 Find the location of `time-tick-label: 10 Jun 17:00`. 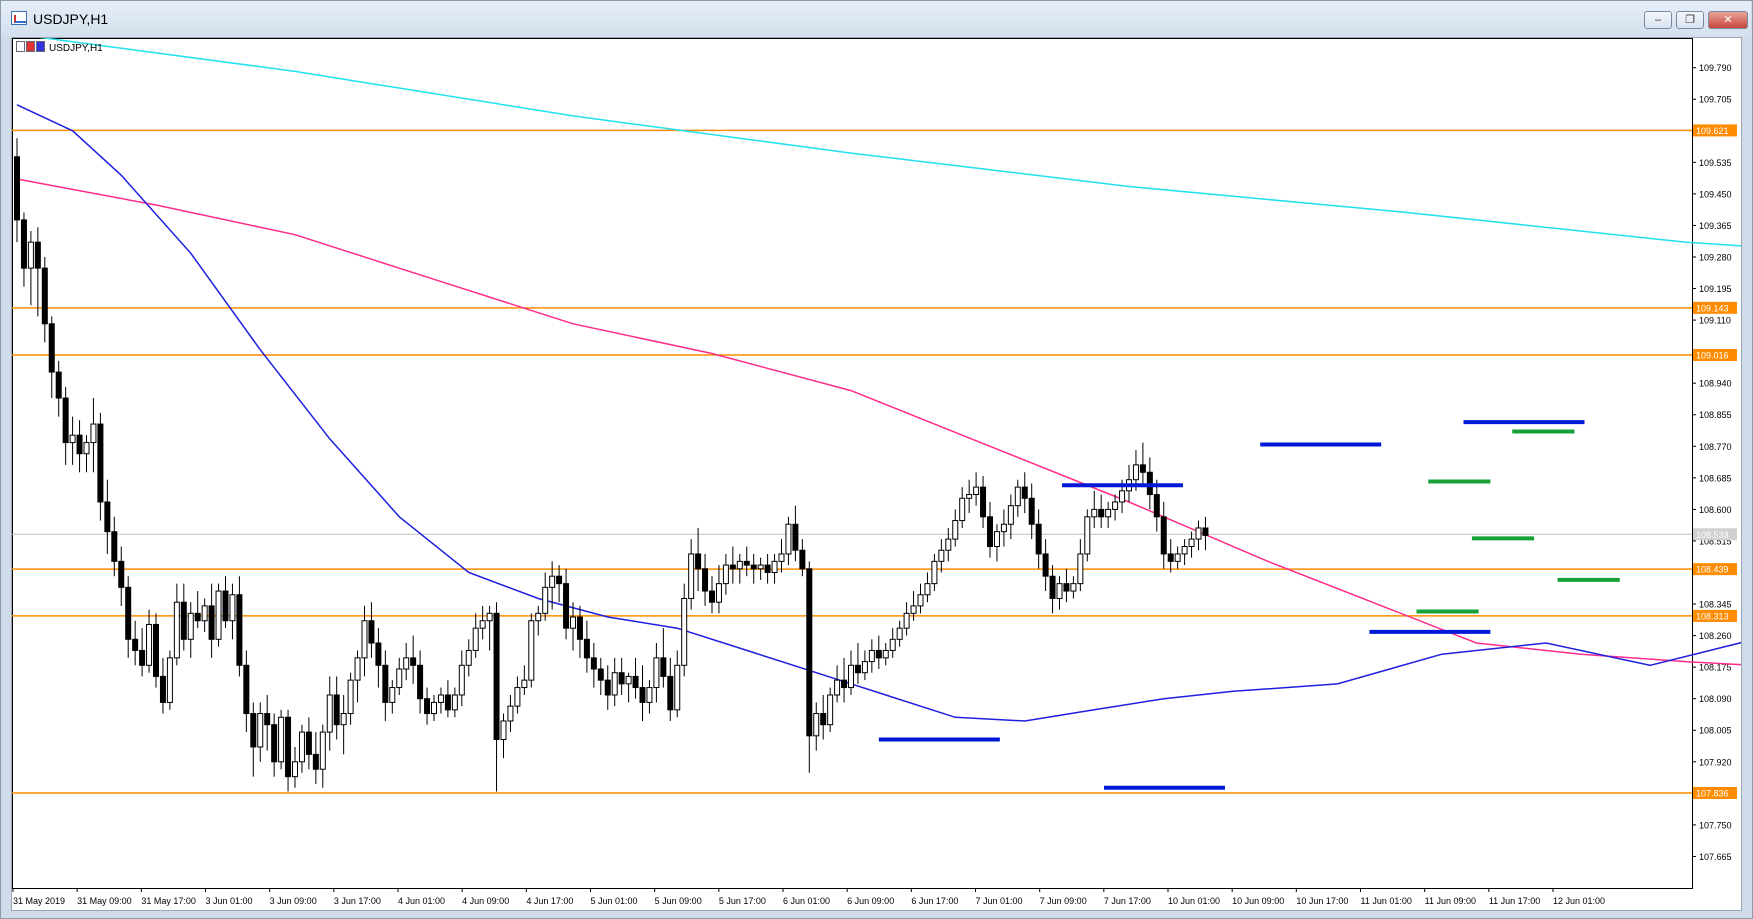

time-tick-label: 10 Jun 17:00 is located at coordinates (1322, 901).